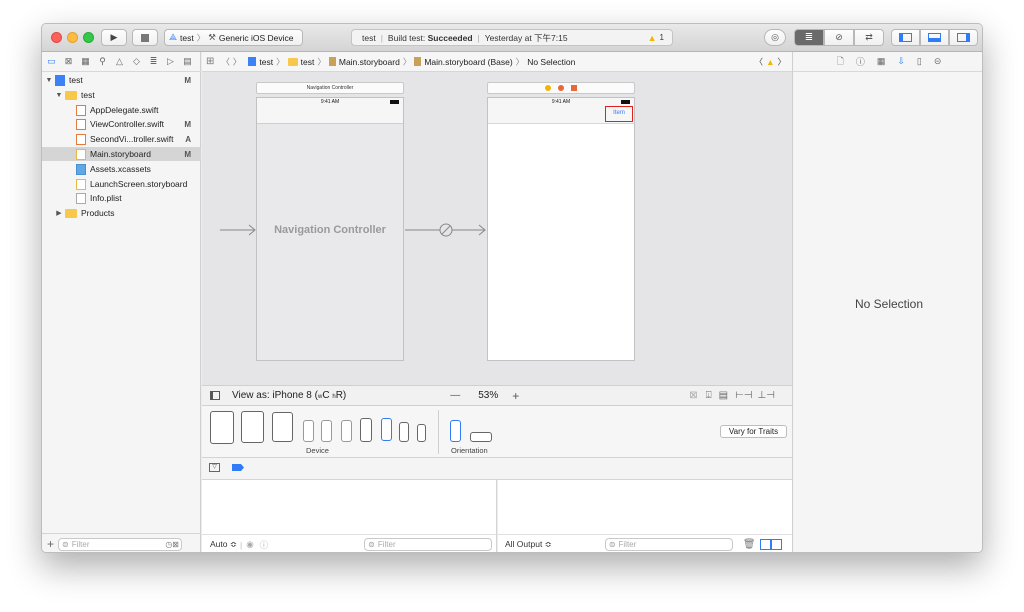 The width and height of the screenshot is (1024, 612). What do you see at coordinates (468, 62) in the screenshot?
I see `breadcrumb: Main.storyboard (Base)` at bounding box center [468, 62].